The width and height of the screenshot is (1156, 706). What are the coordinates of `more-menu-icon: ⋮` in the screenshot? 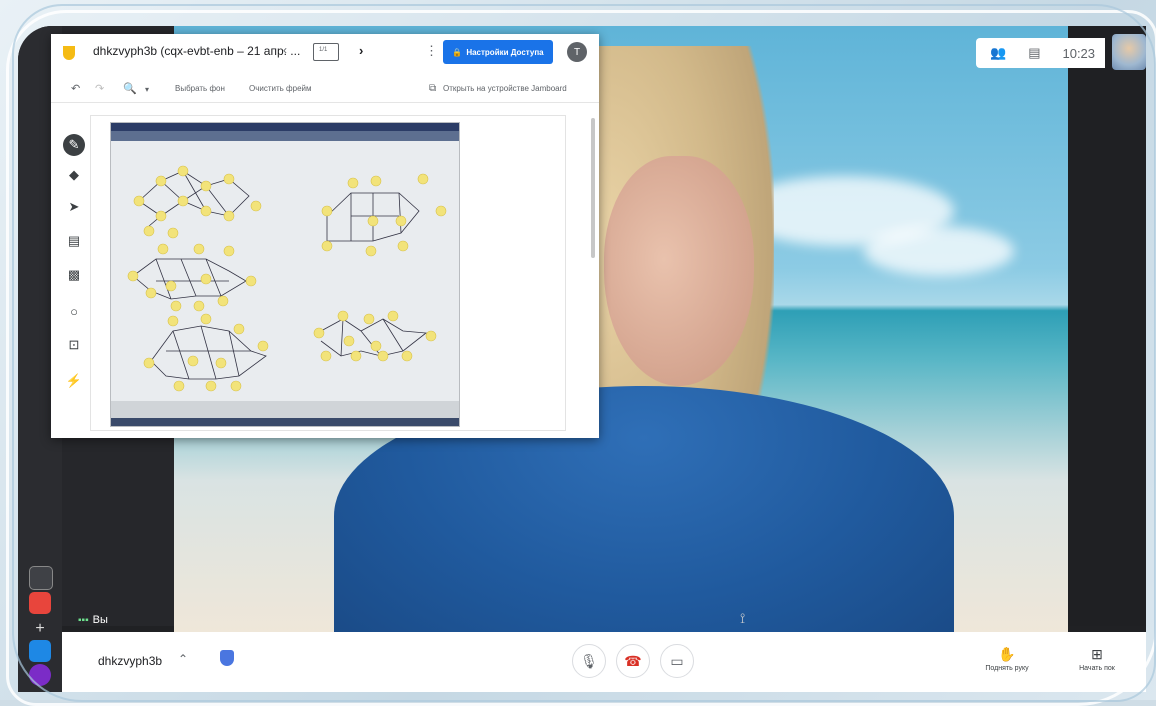 It's located at (431, 51).